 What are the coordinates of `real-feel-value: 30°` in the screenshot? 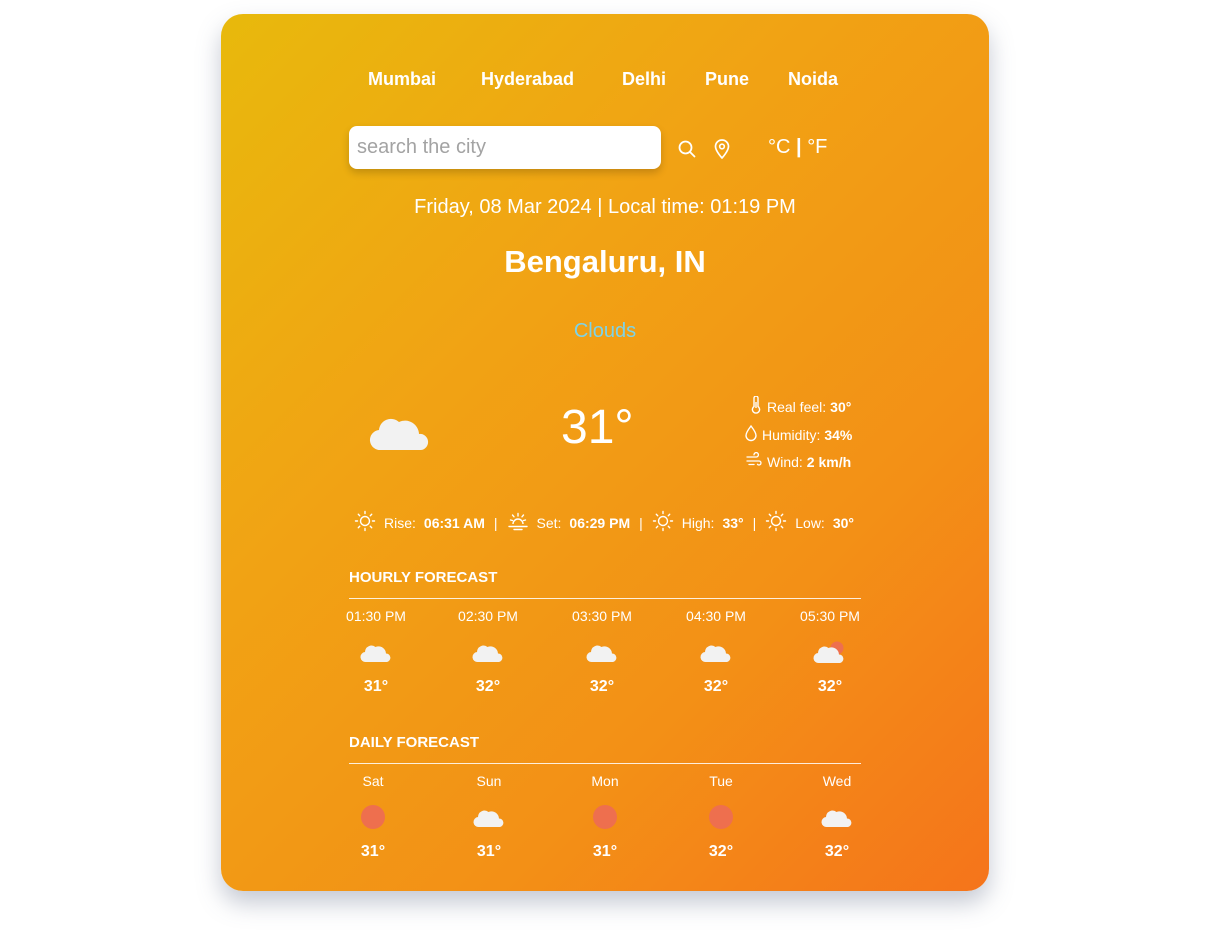 It's located at (841, 406).